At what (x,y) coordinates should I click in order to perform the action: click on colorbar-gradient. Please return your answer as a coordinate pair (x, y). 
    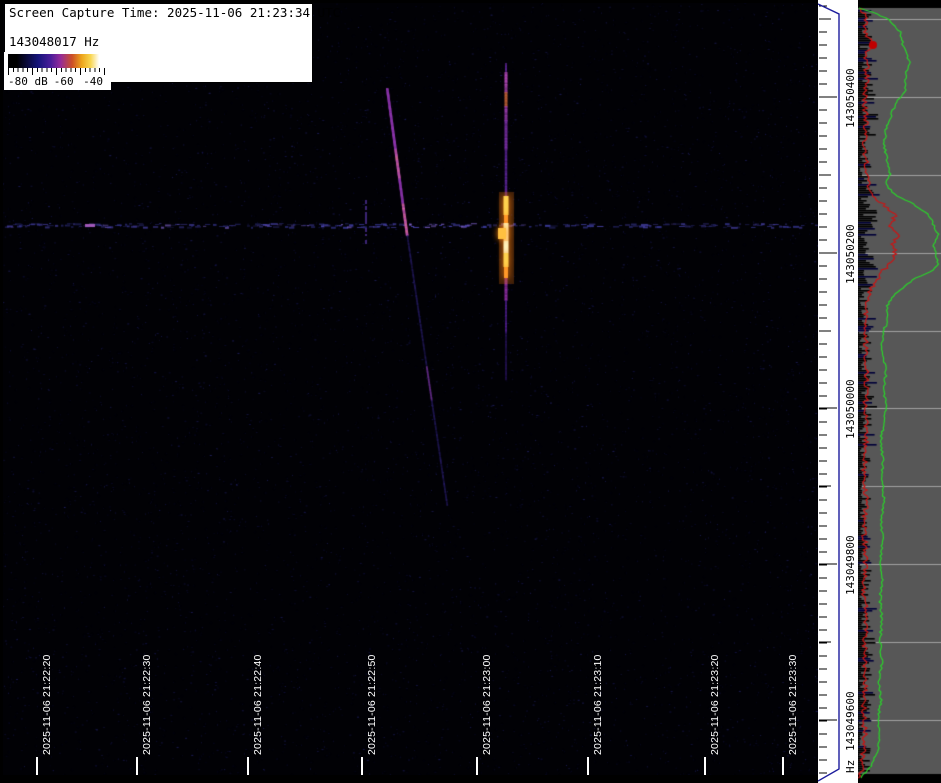
    Looking at the image, I should click on (56, 61).